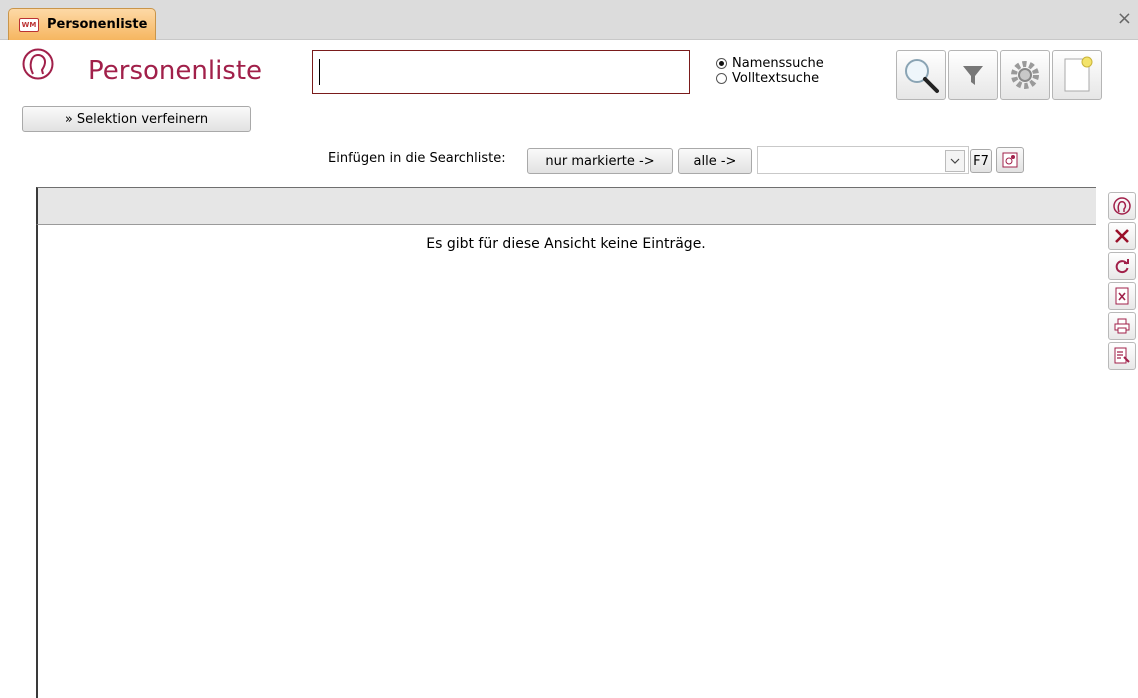 This screenshot has height=698, width=1138. I want to click on insert-label: Einfügen in die Searchliste:, so click(417, 158).